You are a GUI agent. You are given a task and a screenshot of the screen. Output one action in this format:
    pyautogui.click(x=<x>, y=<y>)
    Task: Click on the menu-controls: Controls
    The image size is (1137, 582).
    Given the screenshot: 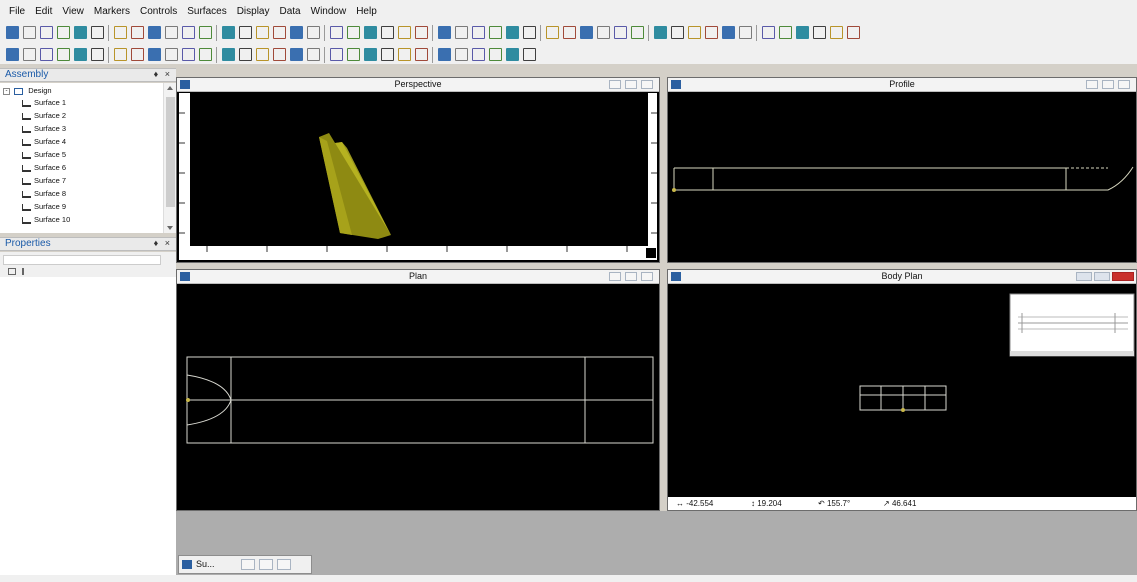 What is the action you would take?
    pyautogui.click(x=158, y=11)
    